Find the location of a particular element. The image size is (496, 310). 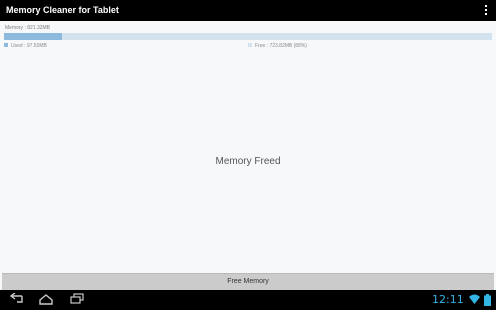

used-label: Used : 97.50MB is located at coordinates (29, 46).